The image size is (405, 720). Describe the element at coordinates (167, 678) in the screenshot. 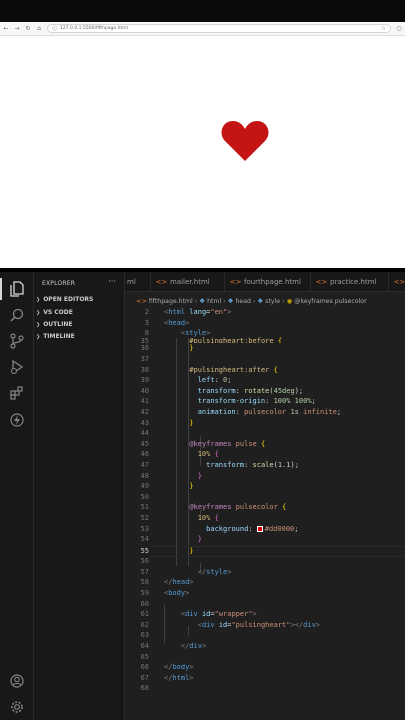

I see `code-line: 67 </html>` at that location.